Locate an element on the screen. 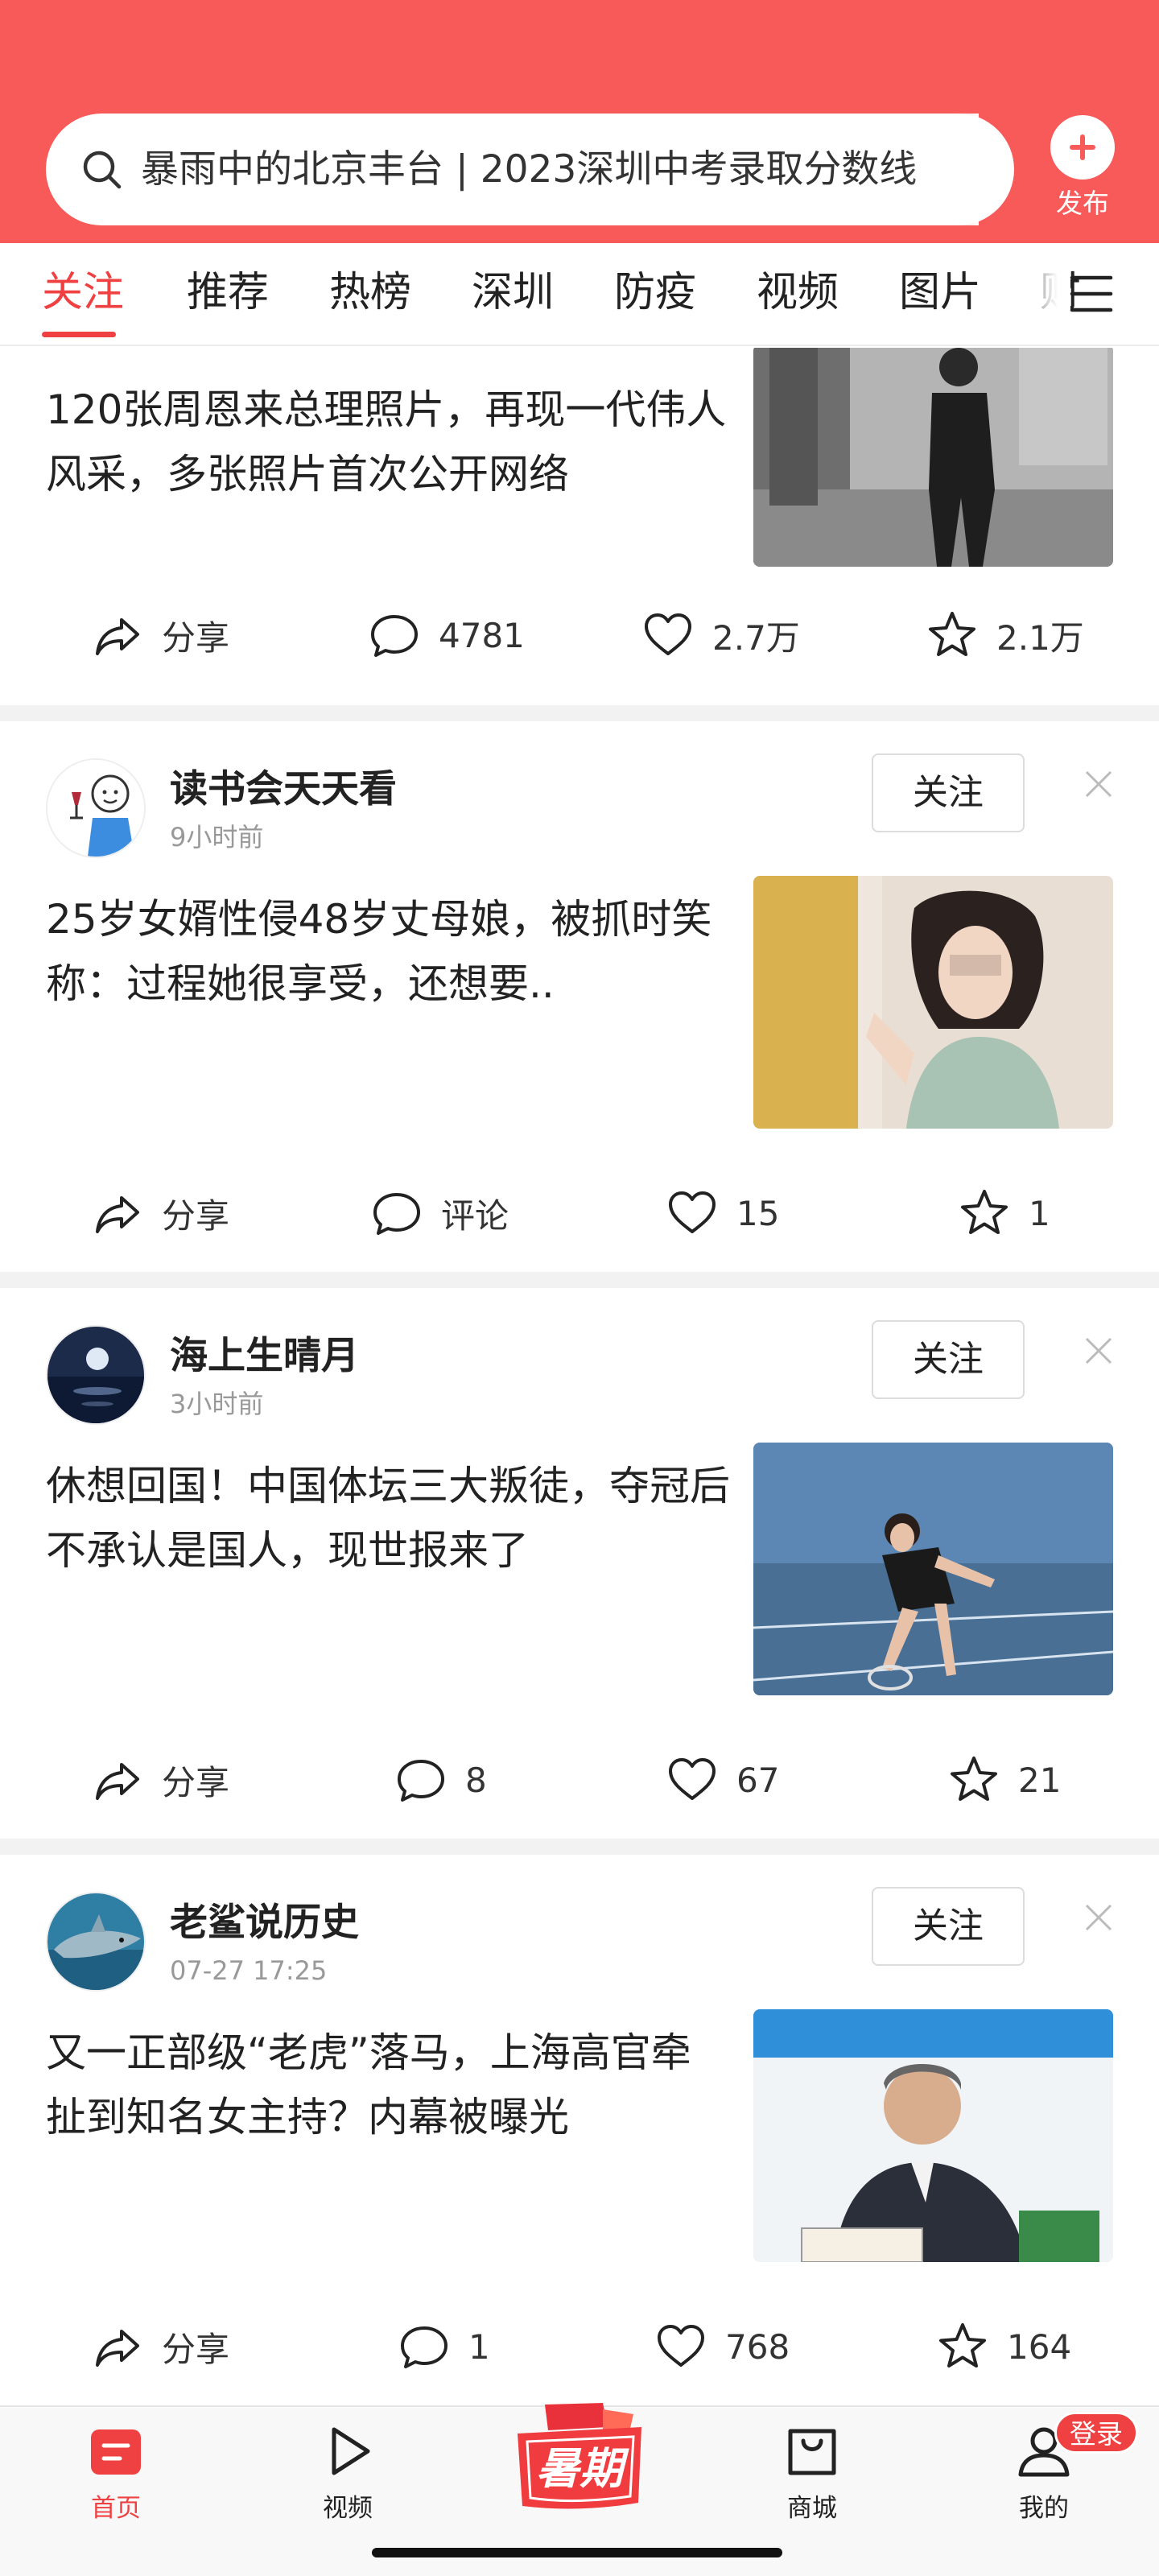  woman-photo-image is located at coordinates (933, 1002).